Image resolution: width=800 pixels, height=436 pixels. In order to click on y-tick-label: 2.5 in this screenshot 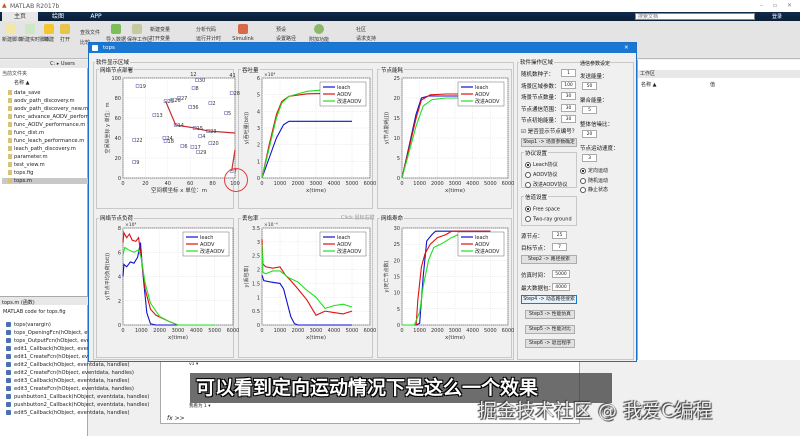, I will do `click(256, 257)`.